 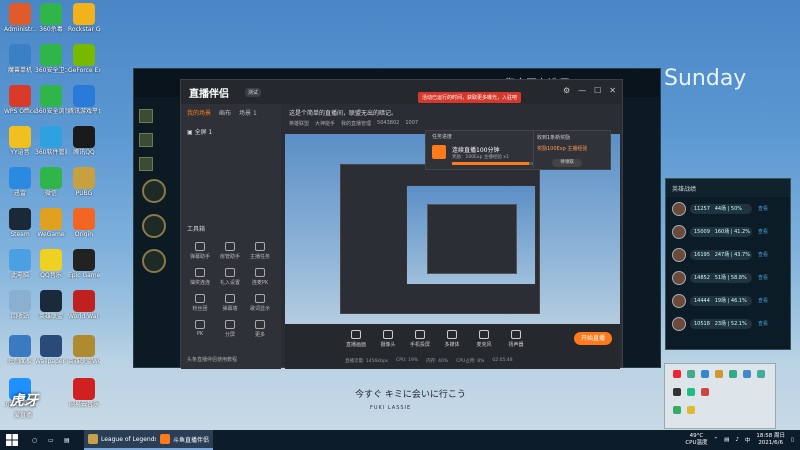 What do you see at coordinates (484, 339) in the screenshot?
I see `source-button: 麦克风` at bounding box center [484, 339].